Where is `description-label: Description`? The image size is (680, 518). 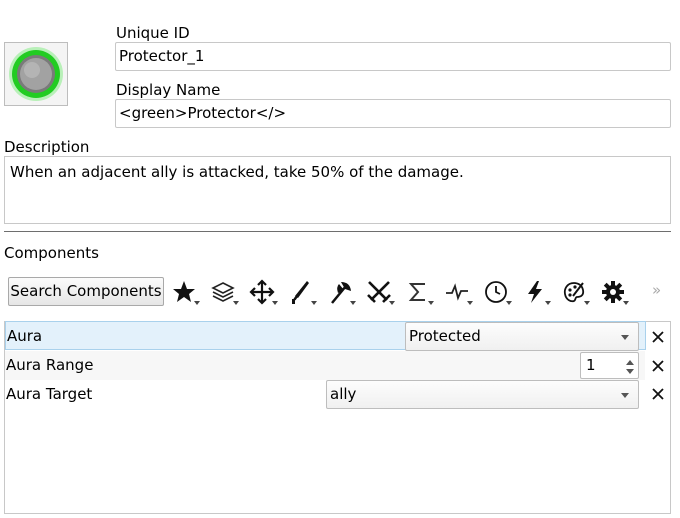
description-label: Description is located at coordinates (47, 147).